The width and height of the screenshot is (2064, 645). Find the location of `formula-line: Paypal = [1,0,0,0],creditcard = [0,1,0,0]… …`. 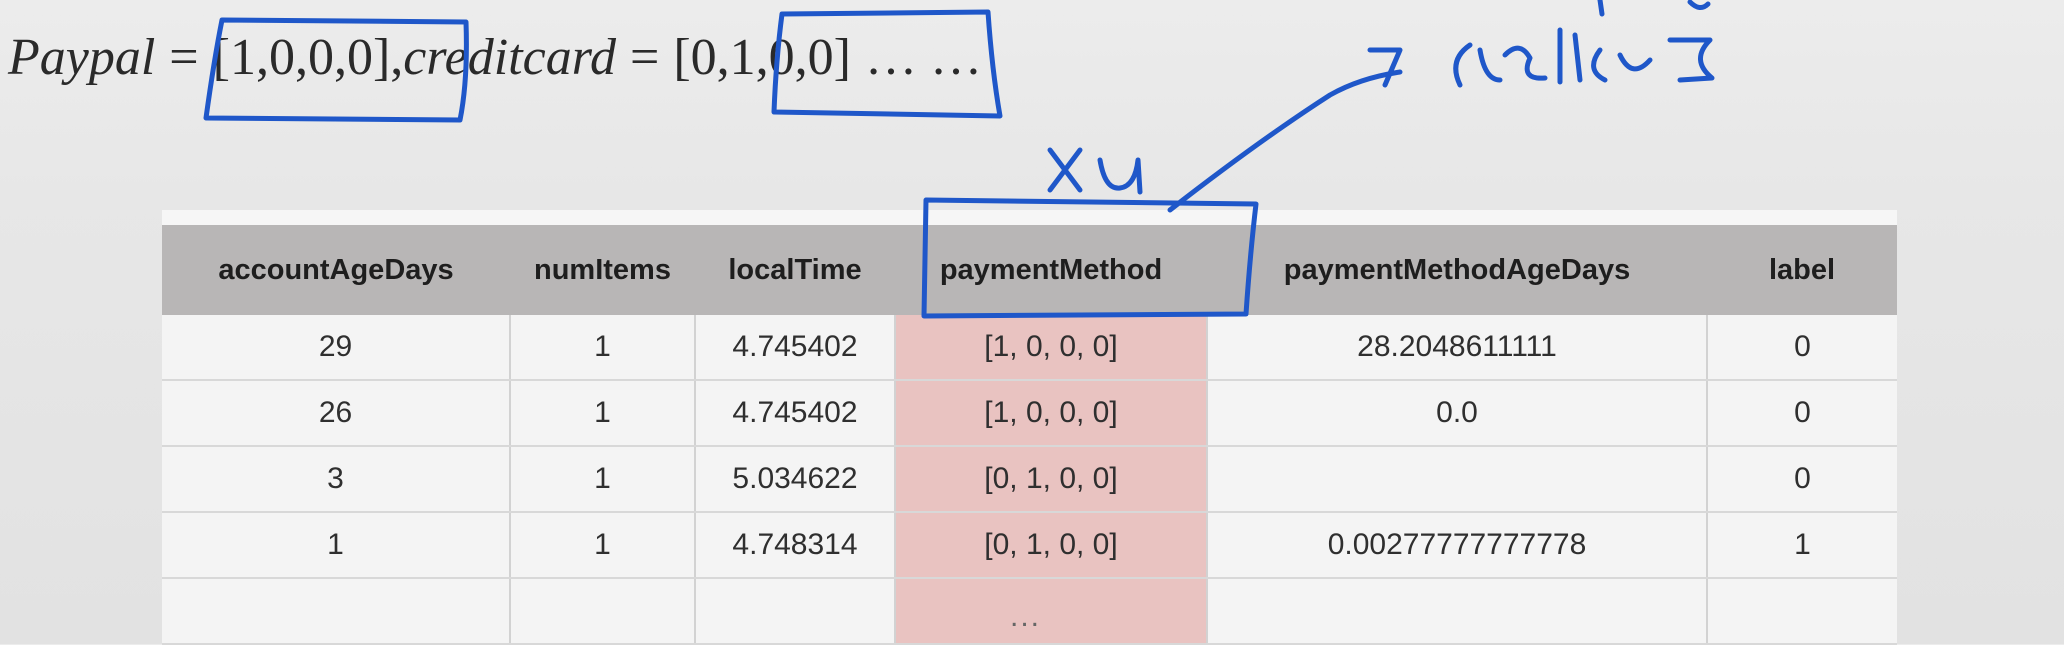

formula-line: Paypal = [1,0,0,0],creditcard = [0,1,0,0]… … is located at coordinates (495, 58).